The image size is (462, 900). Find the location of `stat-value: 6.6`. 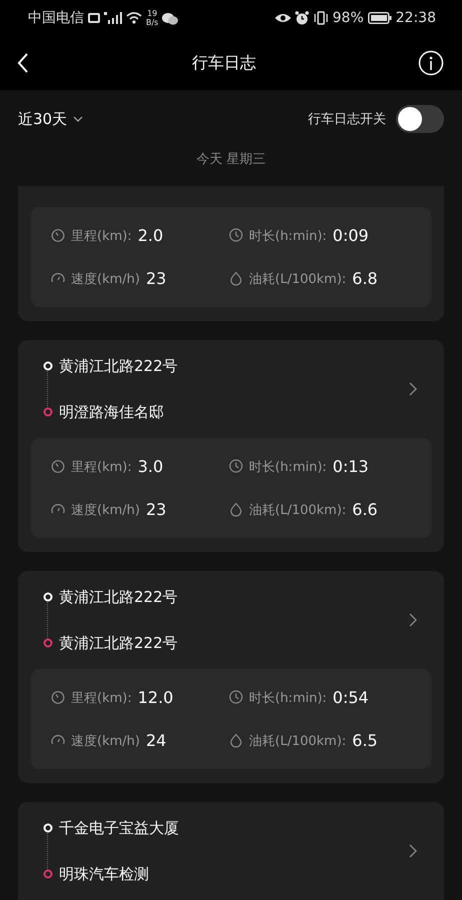

stat-value: 6.6 is located at coordinates (365, 509).